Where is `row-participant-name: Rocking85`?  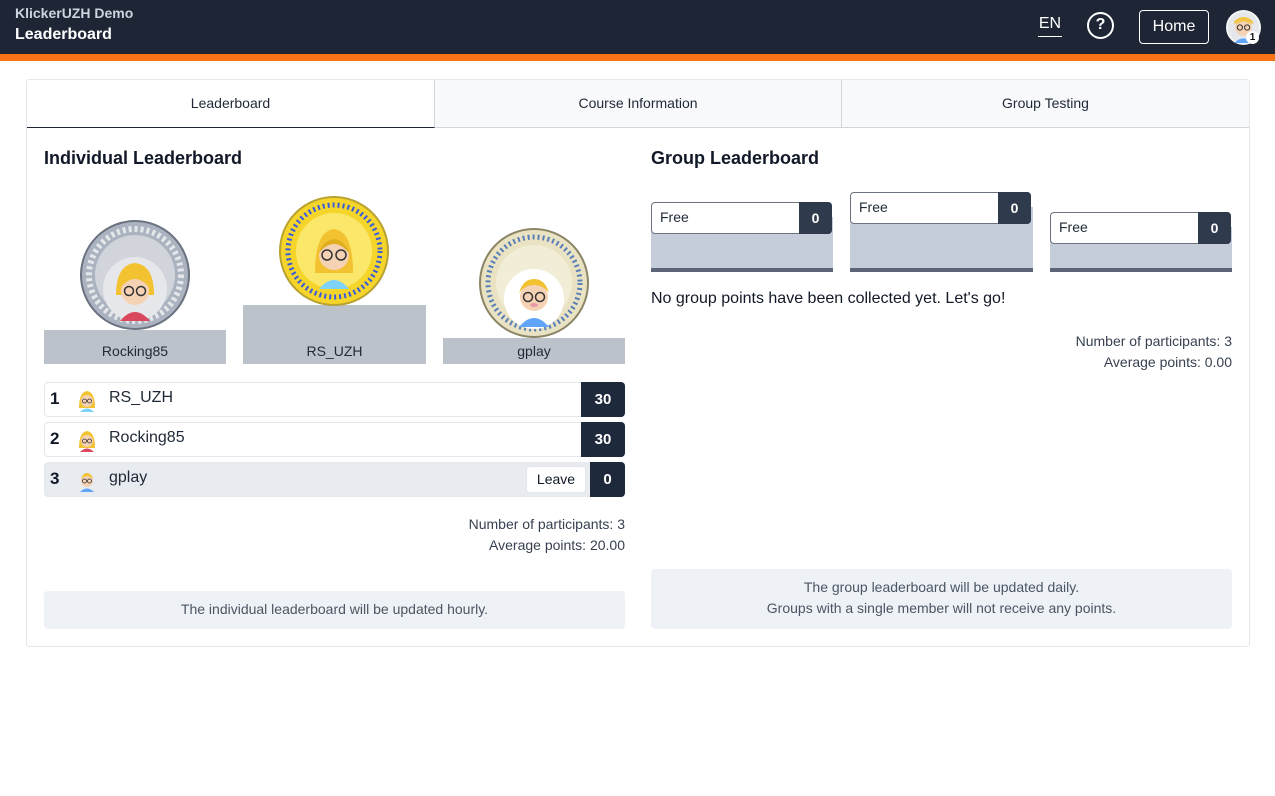
row-participant-name: Rocking85 is located at coordinates (147, 437).